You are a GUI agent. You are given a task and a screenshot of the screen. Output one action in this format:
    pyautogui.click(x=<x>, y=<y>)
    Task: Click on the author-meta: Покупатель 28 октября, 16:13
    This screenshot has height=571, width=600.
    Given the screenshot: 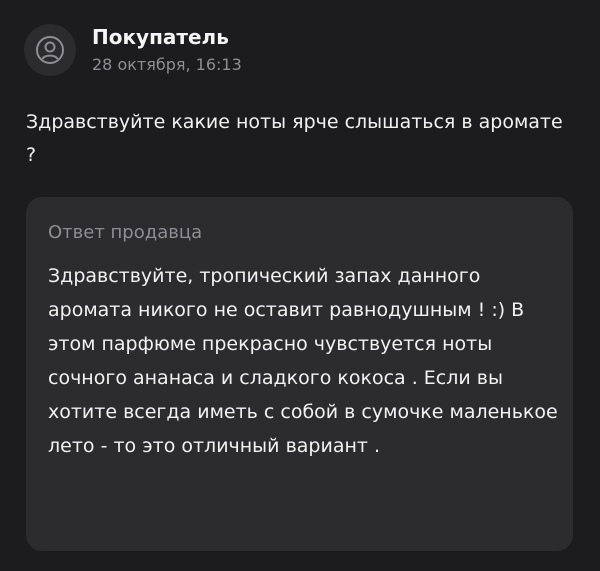 What is the action you would take?
    pyautogui.click(x=167, y=50)
    